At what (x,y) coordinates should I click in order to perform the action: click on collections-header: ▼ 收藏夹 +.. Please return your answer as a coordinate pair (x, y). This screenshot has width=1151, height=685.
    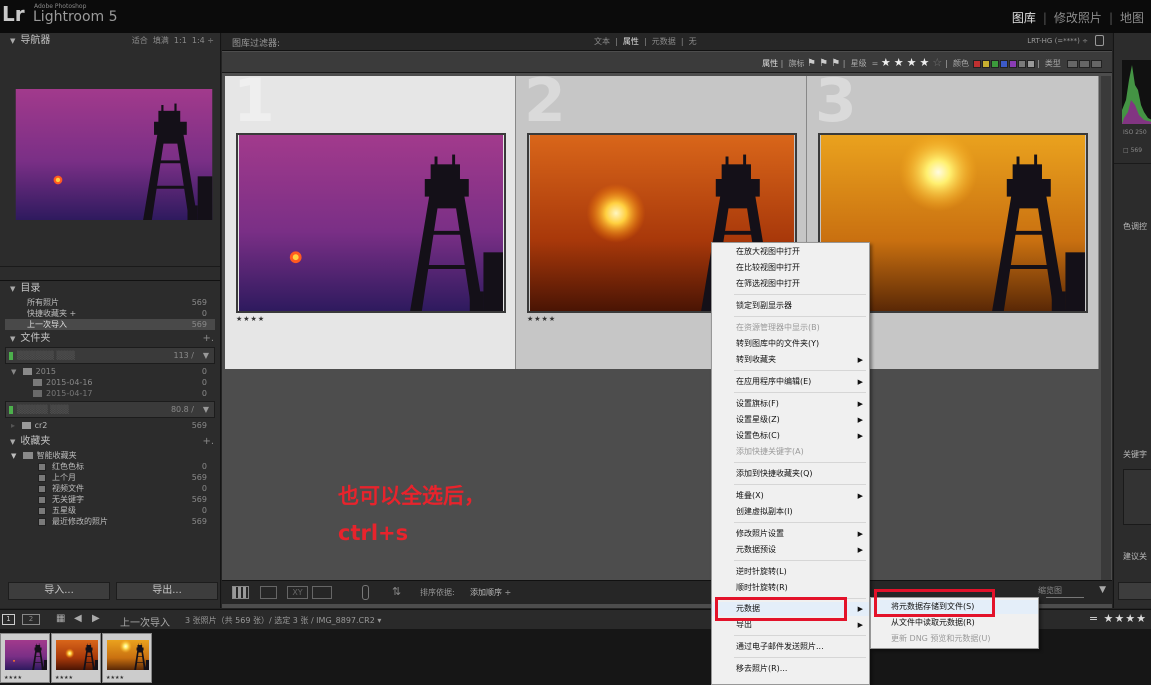
    Looking at the image, I should click on (110, 442).